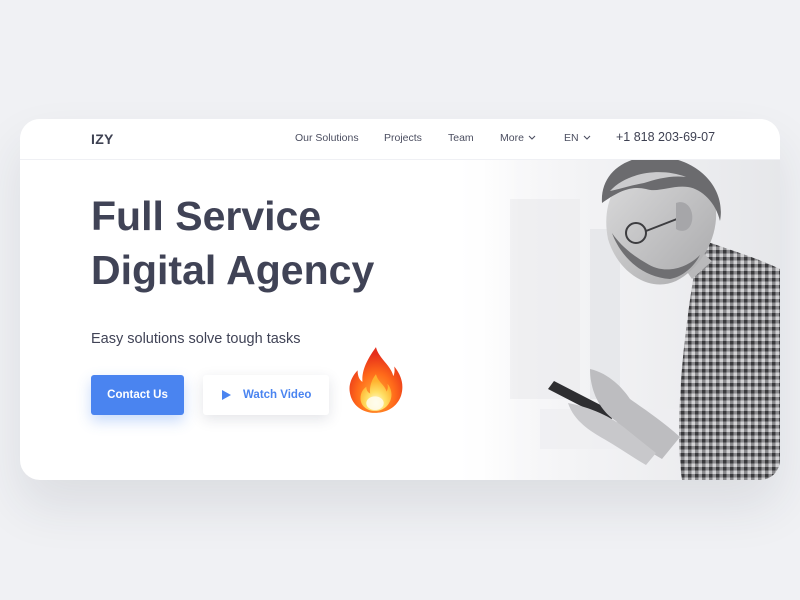 This screenshot has width=800, height=600. Describe the element at coordinates (461, 138) in the screenshot. I see `nav-link-team: Team` at that location.